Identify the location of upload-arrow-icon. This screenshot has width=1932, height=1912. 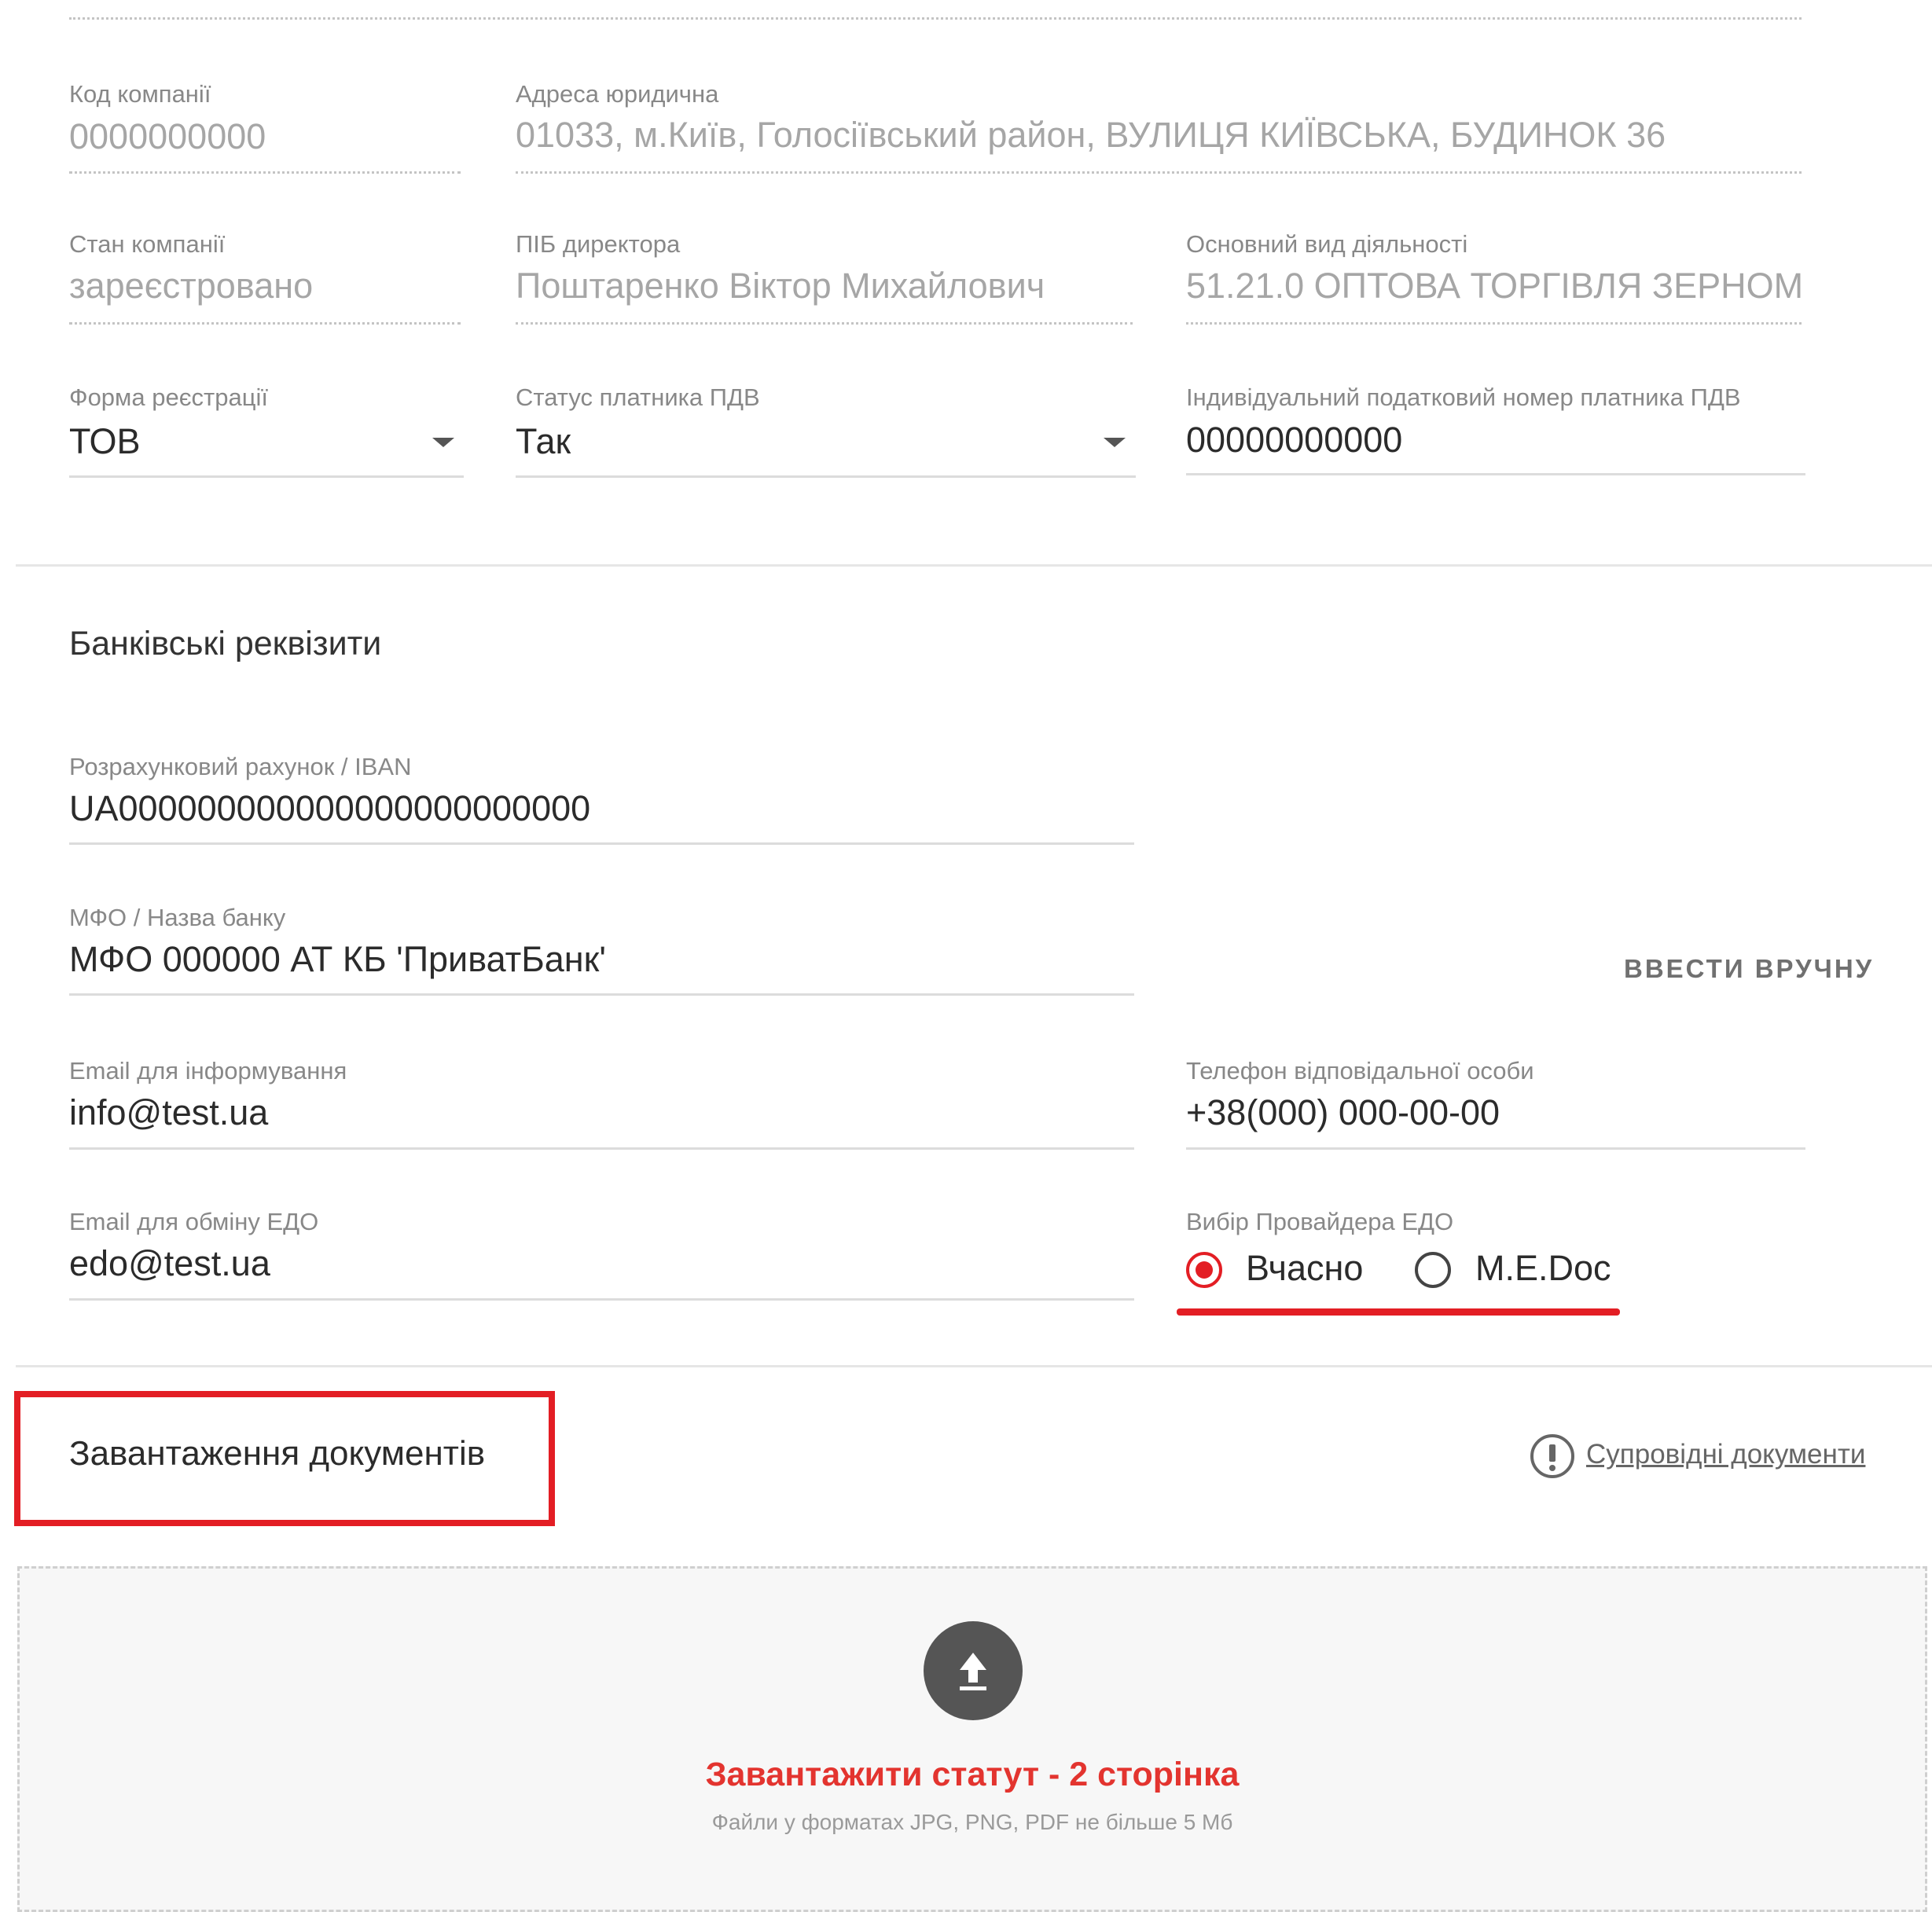
(973, 1671).